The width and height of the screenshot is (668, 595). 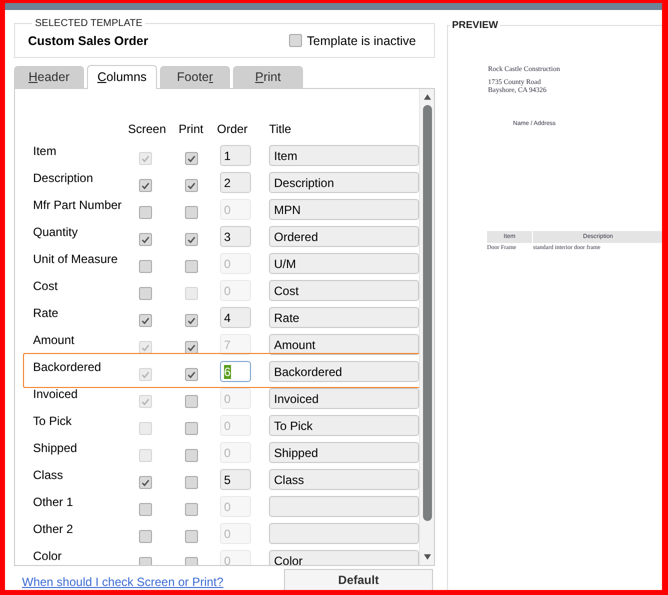 What do you see at coordinates (48, 556) in the screenshot?
I see `row-label: Color` at bounding box center [48, 556].